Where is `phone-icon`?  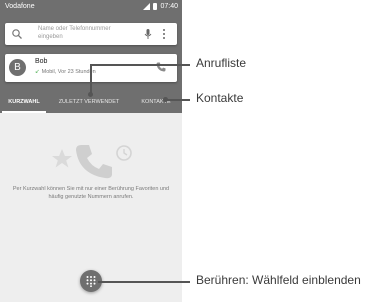 phone-icon is located at coordinates (94, 162).